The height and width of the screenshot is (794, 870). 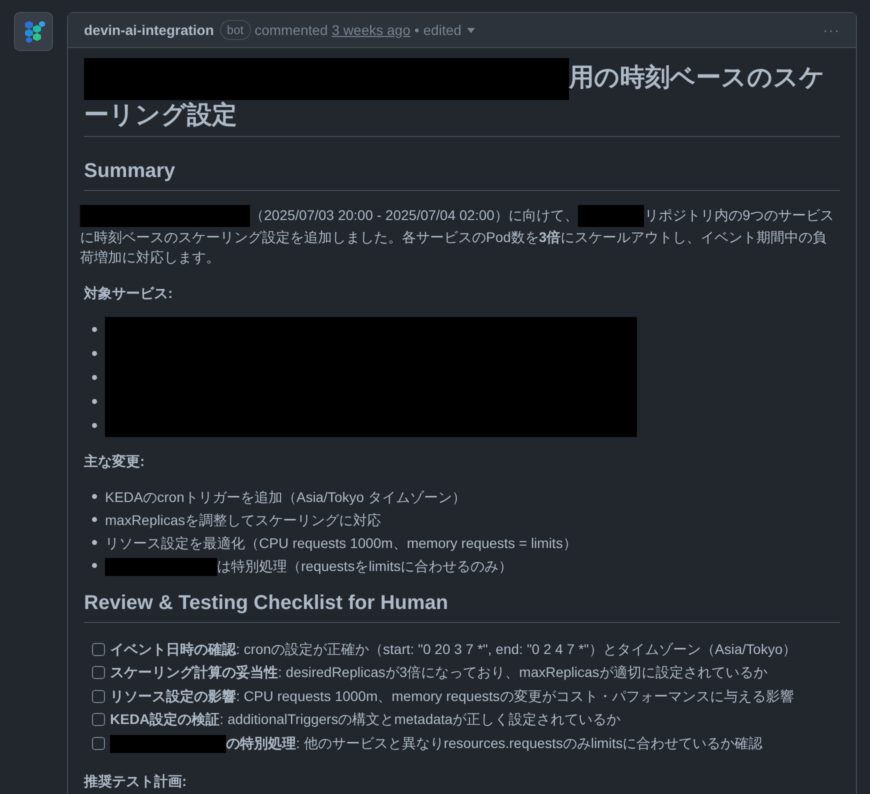 I want to click on section-heading: Summary, so click(x=462, y=175).